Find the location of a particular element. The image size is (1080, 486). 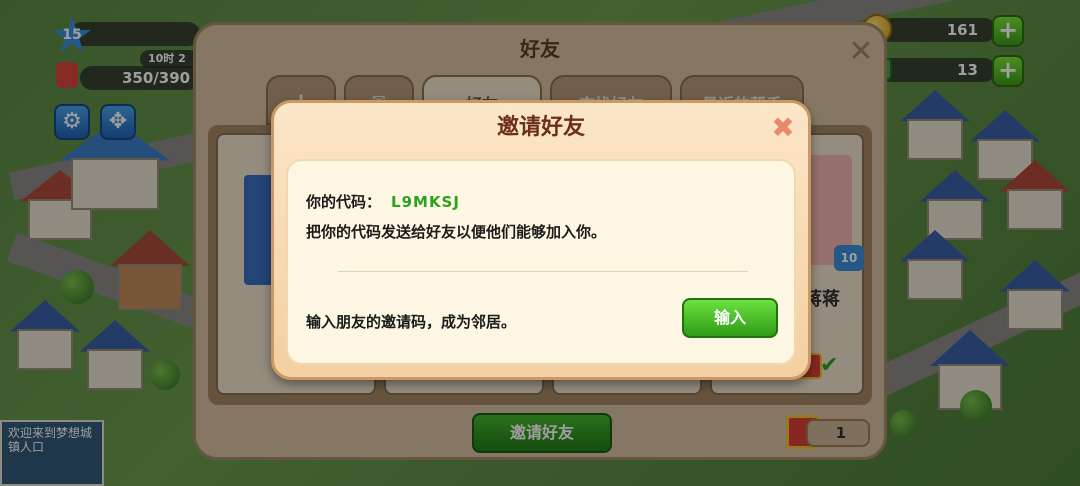

close-icon: ✖ is located at coordinates (783, 127).